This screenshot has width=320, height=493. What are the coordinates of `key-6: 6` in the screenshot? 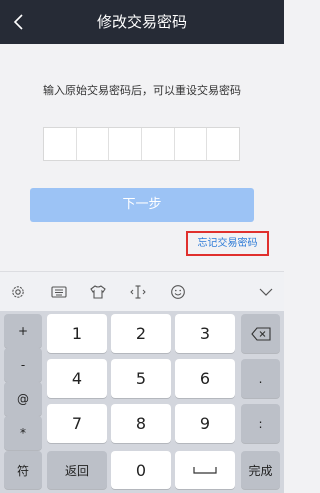 It's located at (205, 378).